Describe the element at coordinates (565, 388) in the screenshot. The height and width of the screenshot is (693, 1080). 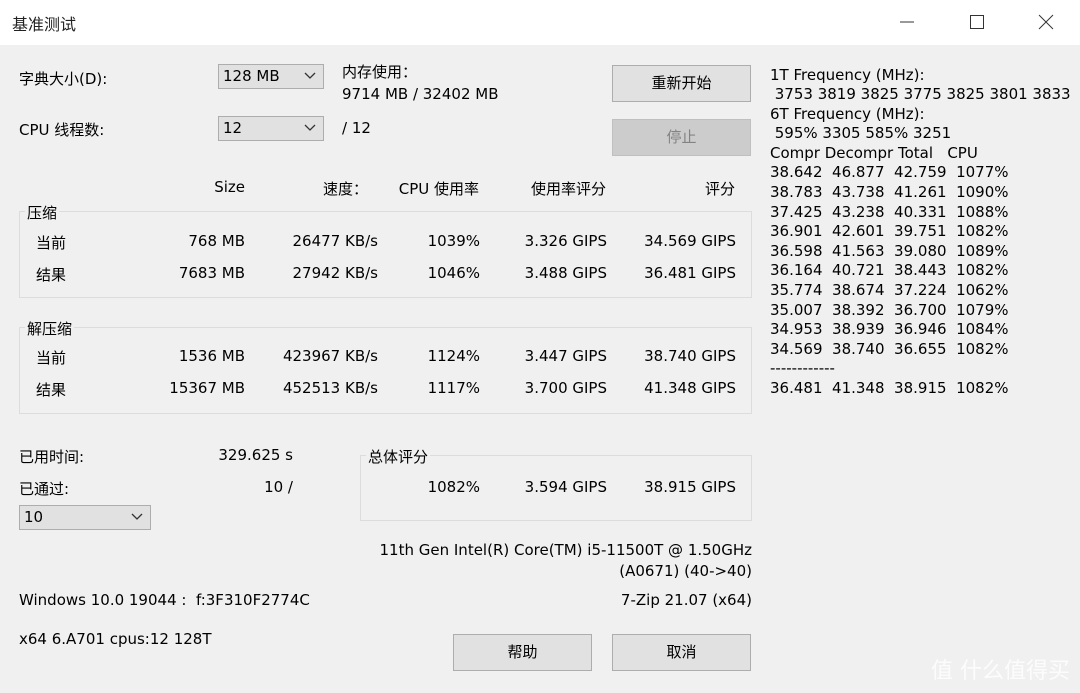
I see `row-usage: 3.700 GIPS` at that location.